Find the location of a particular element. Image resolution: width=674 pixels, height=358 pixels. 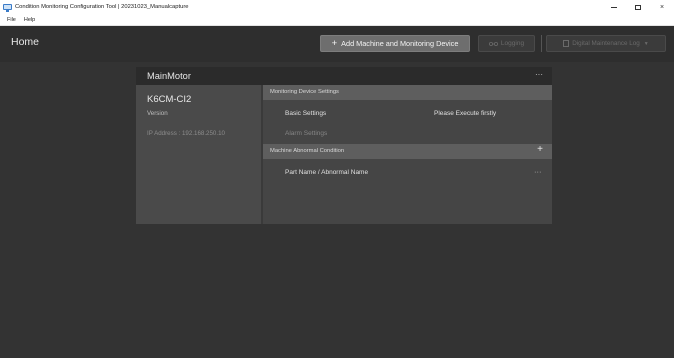

add-abnormal-condition-icon: + is located at coordinates (540, 150).